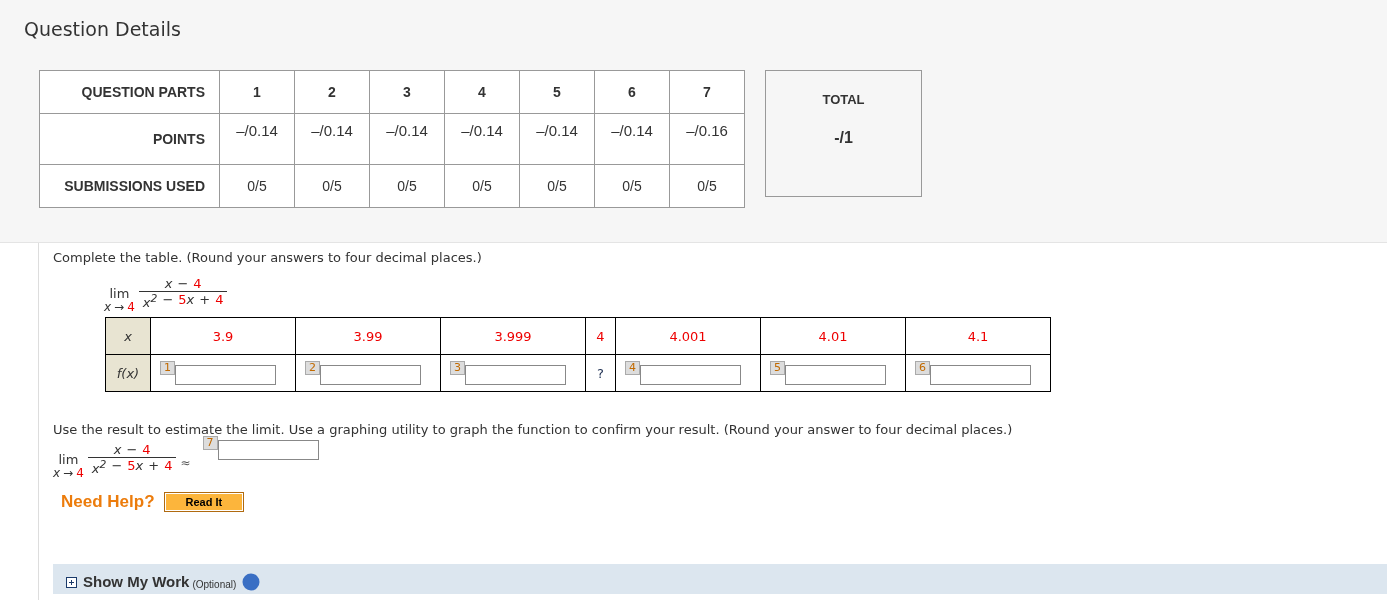 The image size is (1387, 600). Describe the element at coordinates (843, 138) in the screenshot. I see `total-value: -/1` at that location.